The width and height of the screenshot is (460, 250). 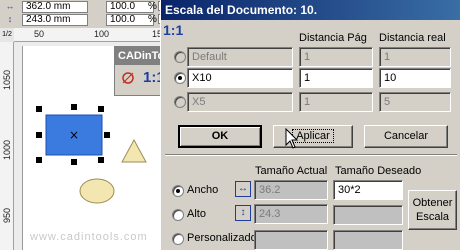 I want to click on radio-x10, so click(x=180, y=78).